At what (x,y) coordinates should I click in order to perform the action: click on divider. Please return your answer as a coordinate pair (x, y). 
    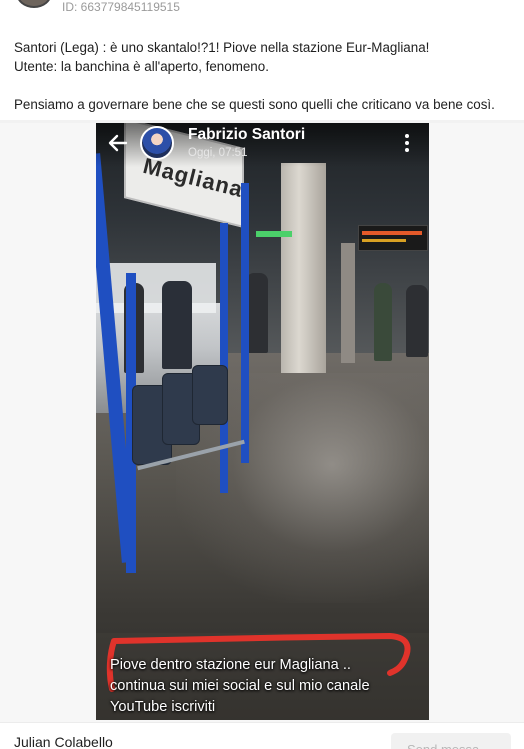
    Looking at the image, I should click on (262, 722).